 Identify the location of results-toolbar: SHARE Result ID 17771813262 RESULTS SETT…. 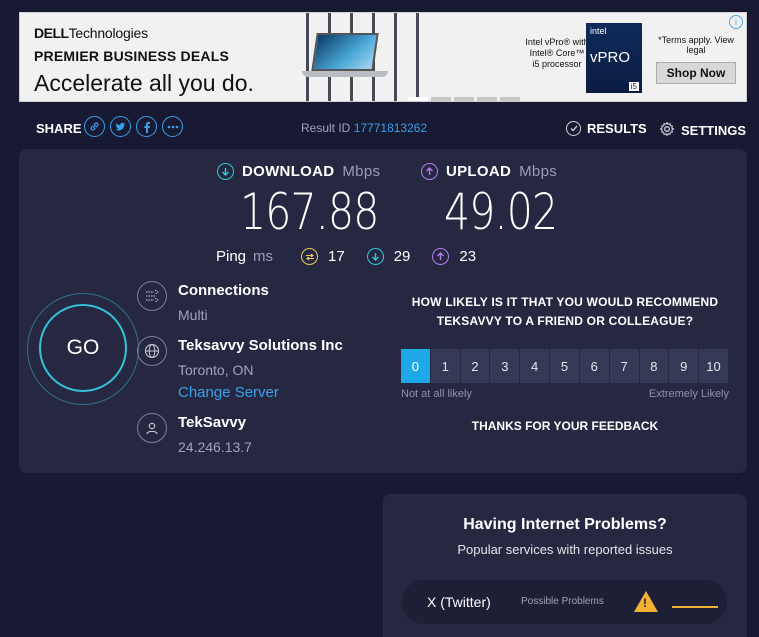
(391, 128).